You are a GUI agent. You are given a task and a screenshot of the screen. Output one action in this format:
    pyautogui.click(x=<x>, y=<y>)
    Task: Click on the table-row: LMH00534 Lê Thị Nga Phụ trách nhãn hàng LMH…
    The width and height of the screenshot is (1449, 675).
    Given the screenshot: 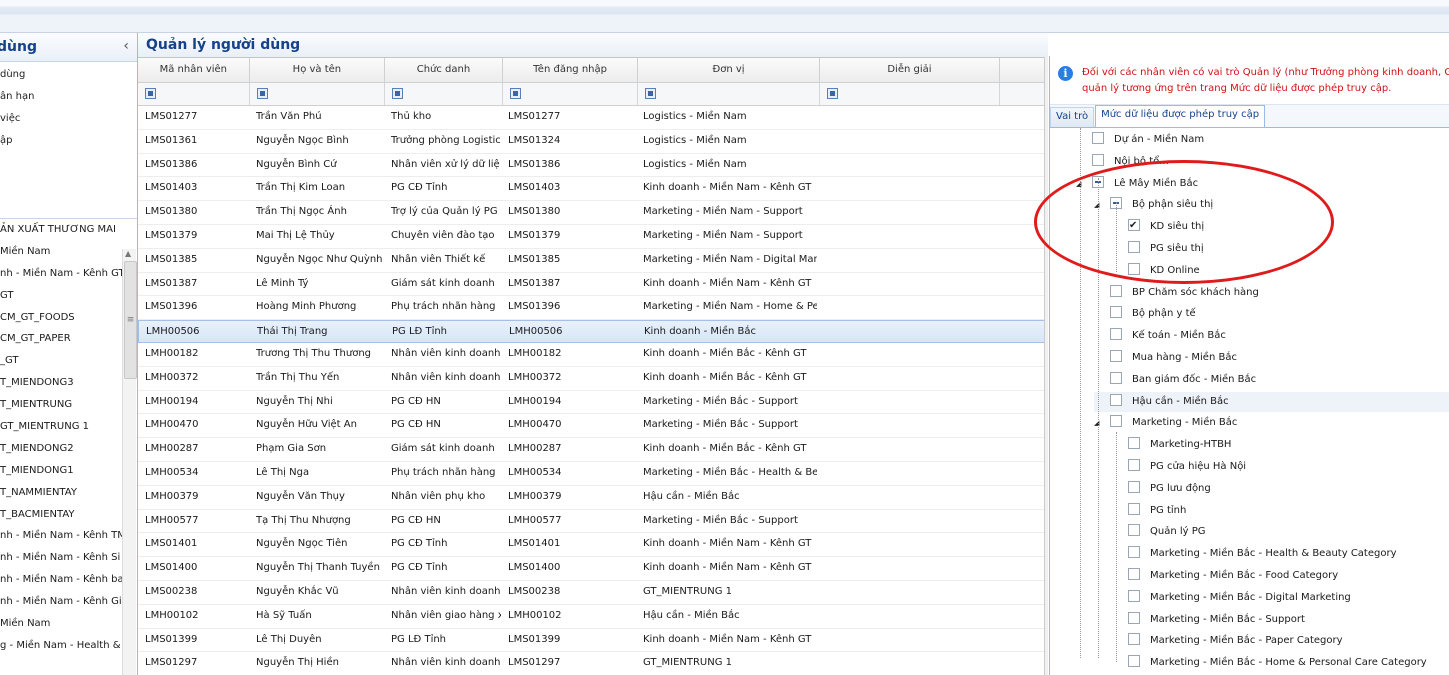 What is the action you would take?
    pyautogui.click(x=593, y=474)
    